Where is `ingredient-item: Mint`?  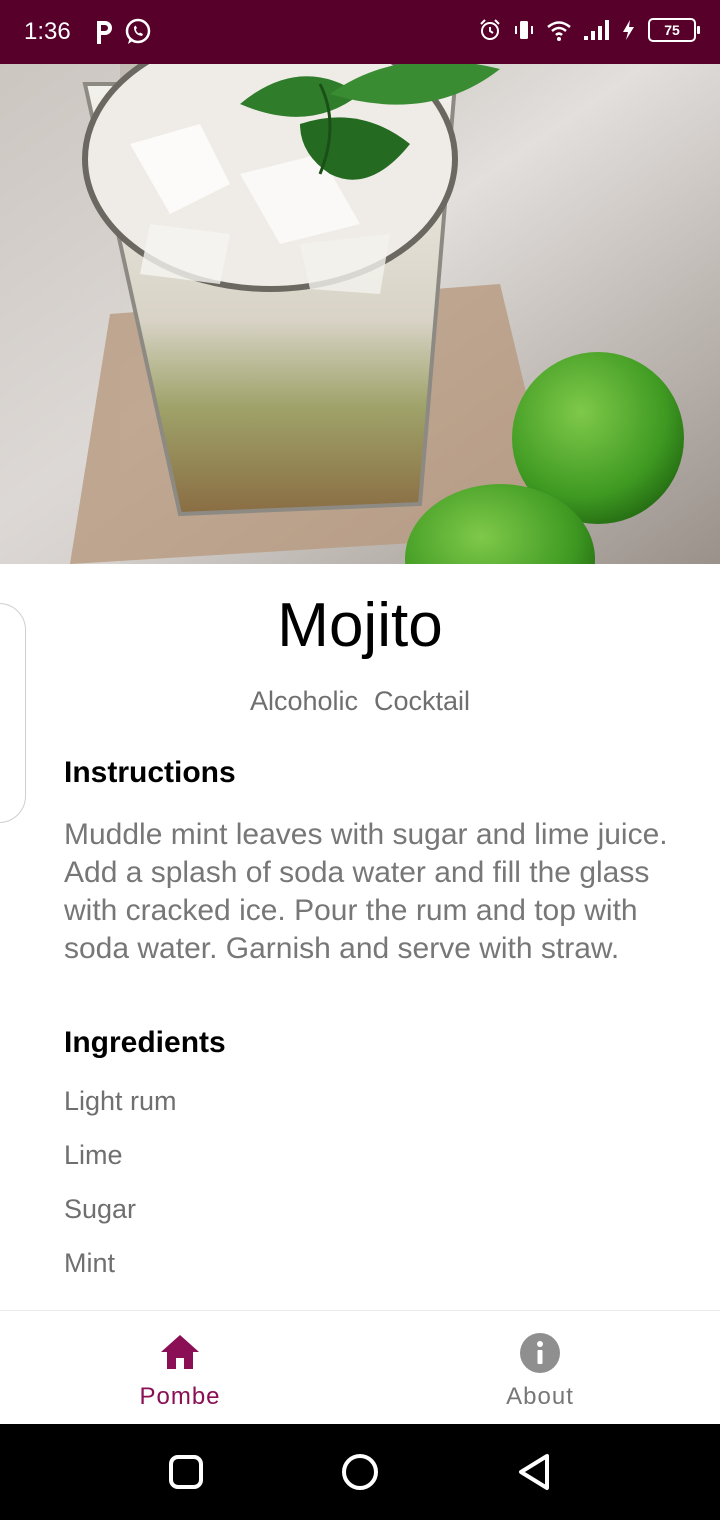 ingredient-item: Mint is located at coordinates (90, 1263).